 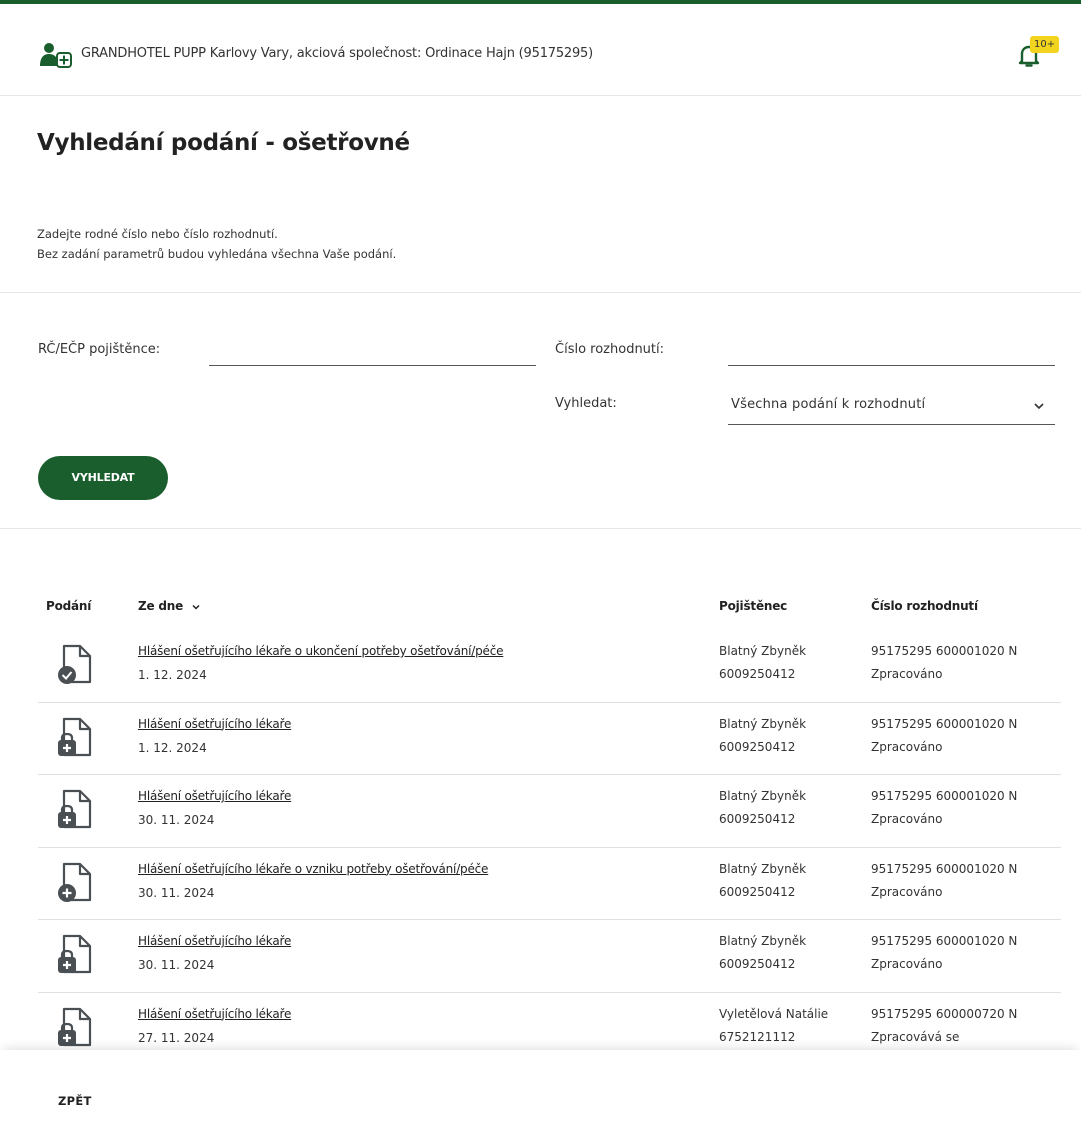 What do you see at coordinates (586, 403) in the screenshot?
I see `search-type-label: Vyhledat:` at bounding box center [586, 403].